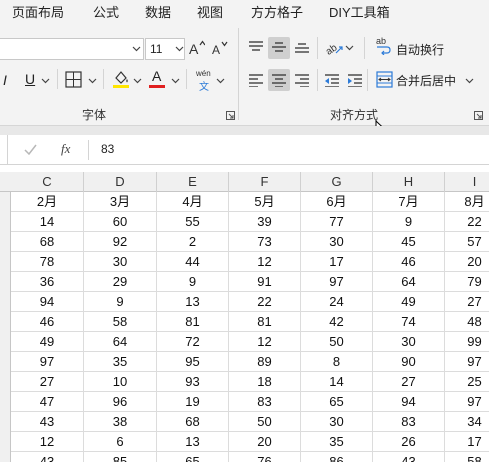 This screenshot has height=462, width=489. I want to click on cell: 29, so click(120, 282).